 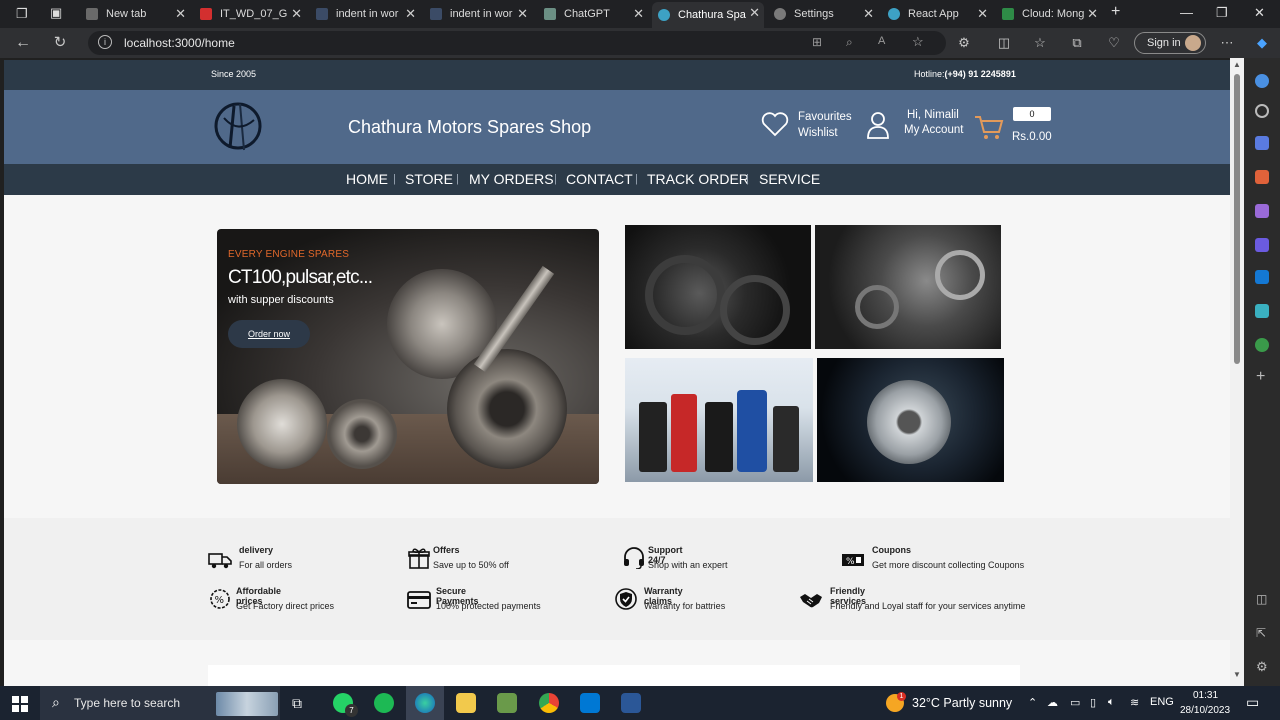 What do you see at coordinates (1260, 377) in the screenshot?
I see `add-icon: +` at bounding box center [1260, 377].